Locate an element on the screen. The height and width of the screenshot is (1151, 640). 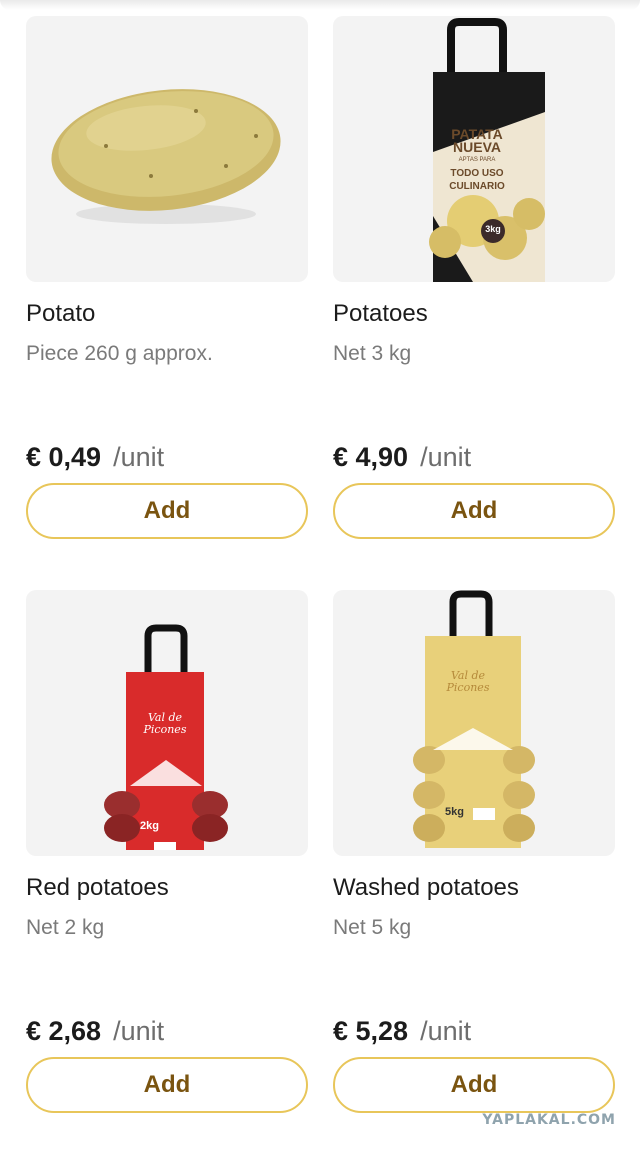
product-description: Piece 260 g approx. is located at coordinates (119, 353).